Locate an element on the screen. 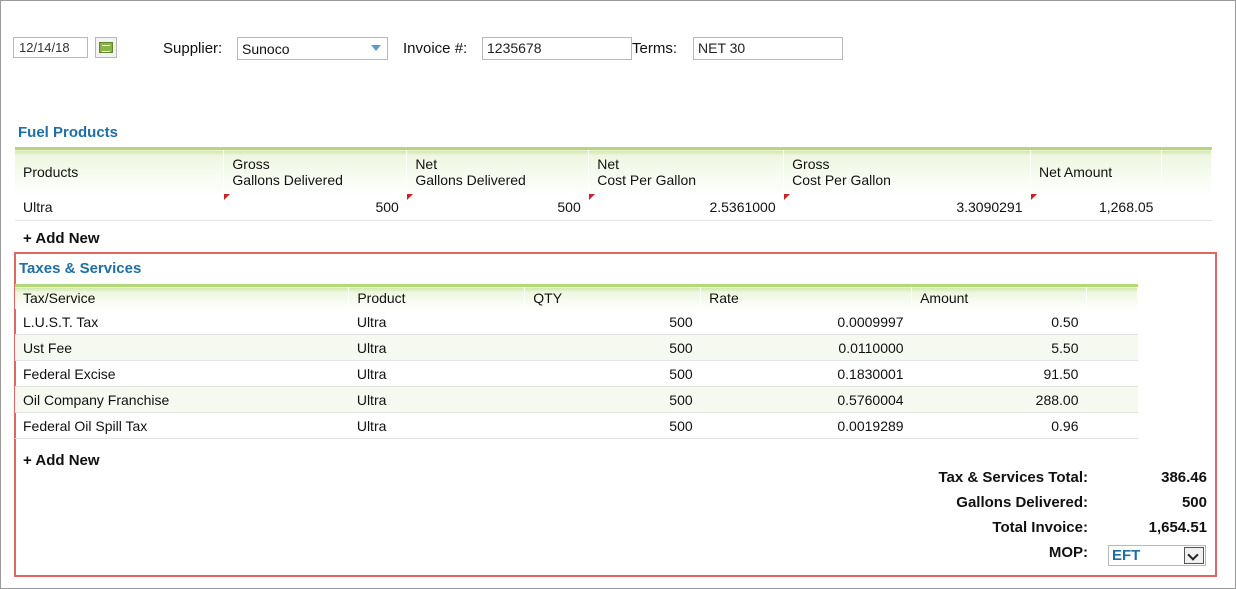 This screenshot has height=589, width=1236. cell-rate: 0.0009997 is located at coordinates (806, 322).